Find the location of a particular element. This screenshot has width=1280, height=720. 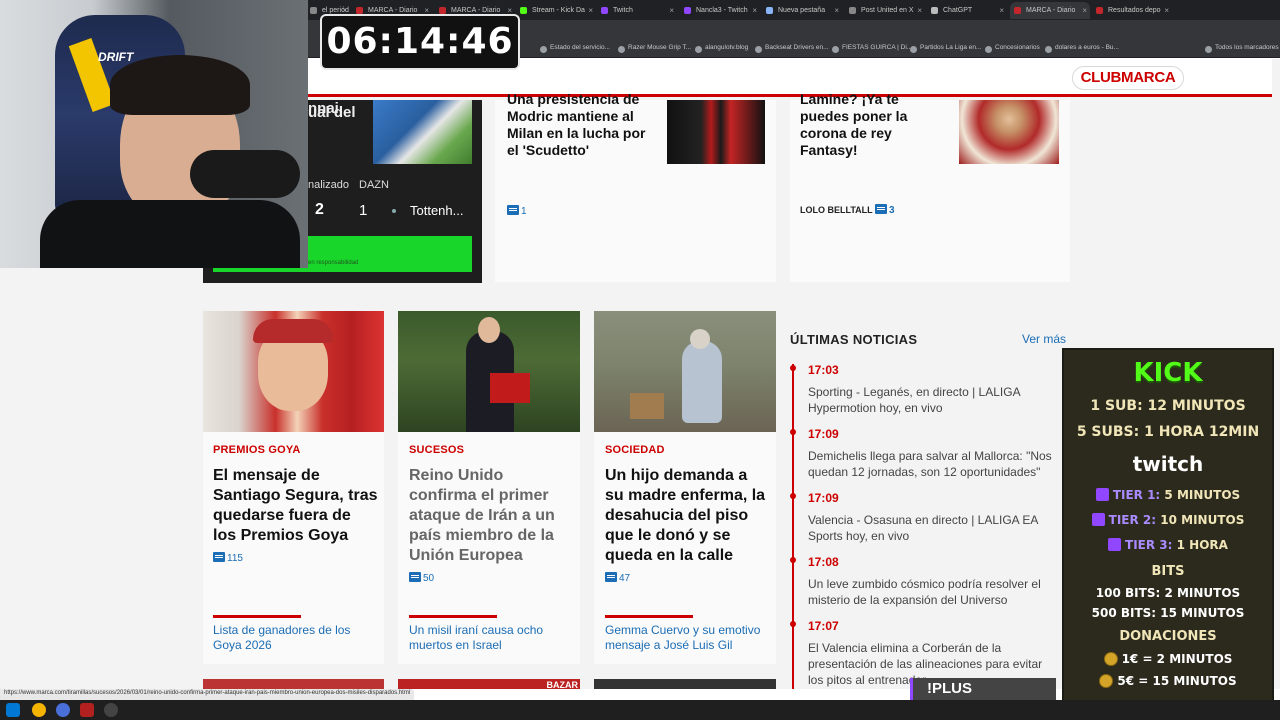

santiago-segura-photo is located at coordinates (293, 371).